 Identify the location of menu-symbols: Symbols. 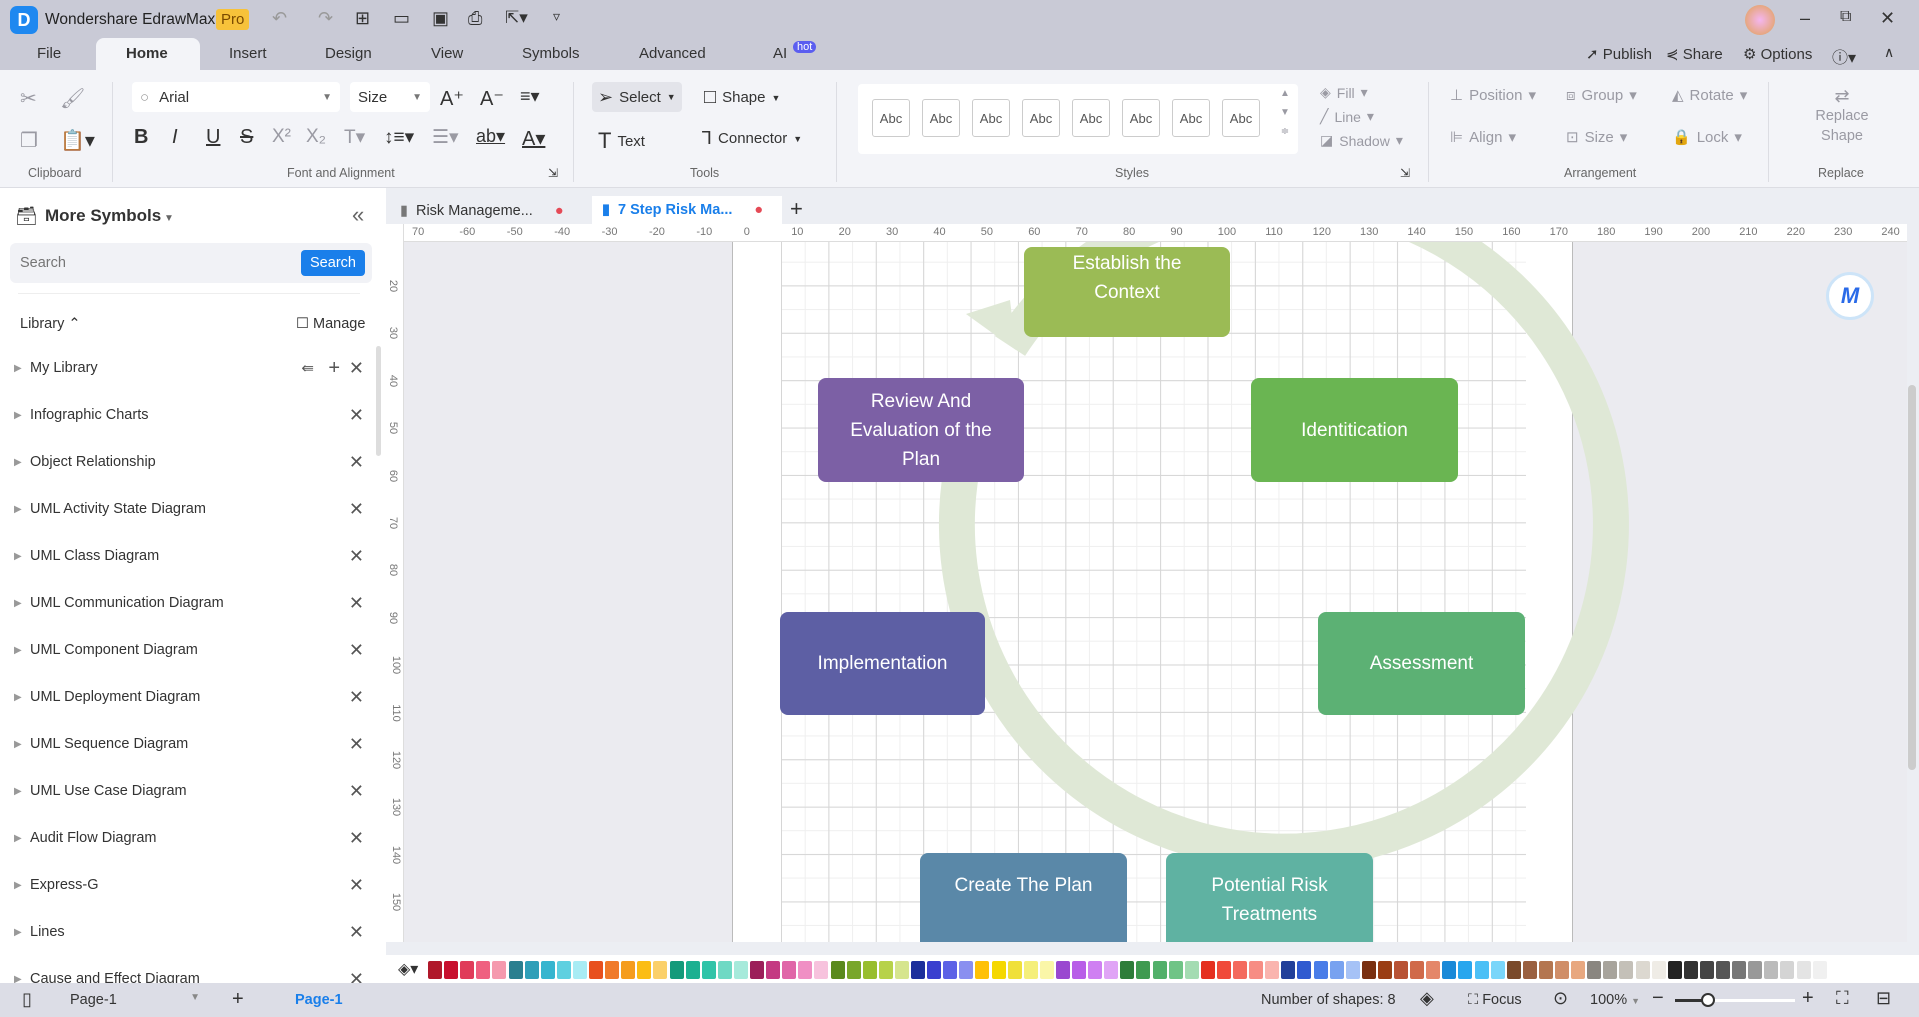
(551, 53).